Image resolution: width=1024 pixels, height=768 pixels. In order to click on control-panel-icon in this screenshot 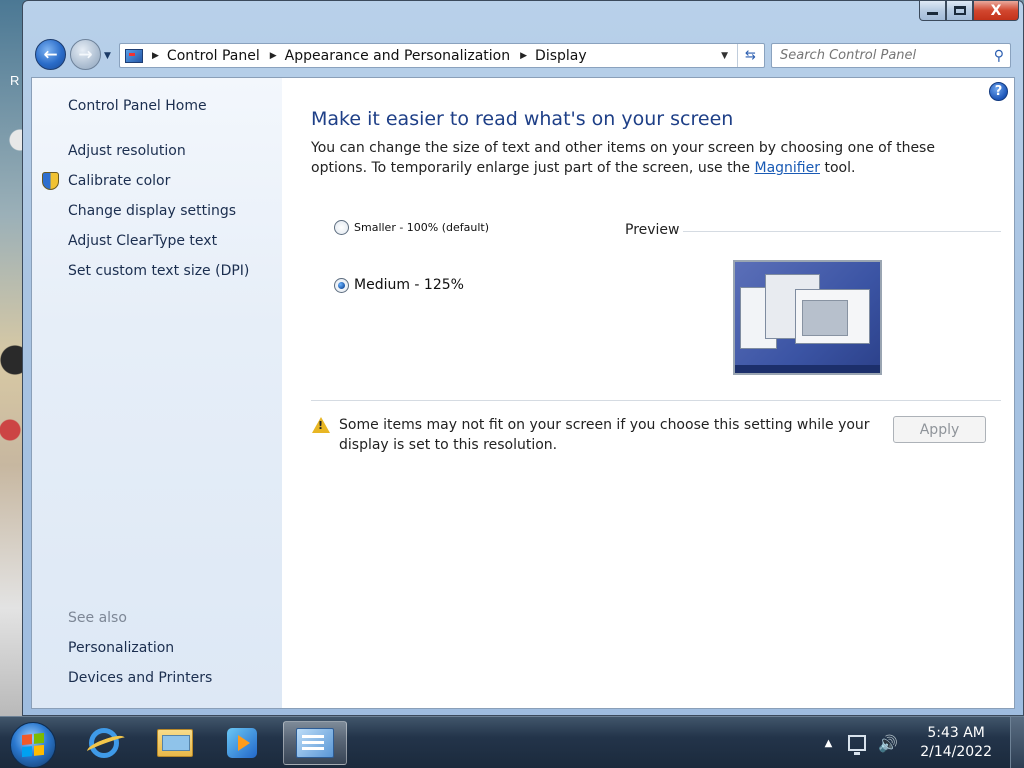, I will do `click(315, 743)`.